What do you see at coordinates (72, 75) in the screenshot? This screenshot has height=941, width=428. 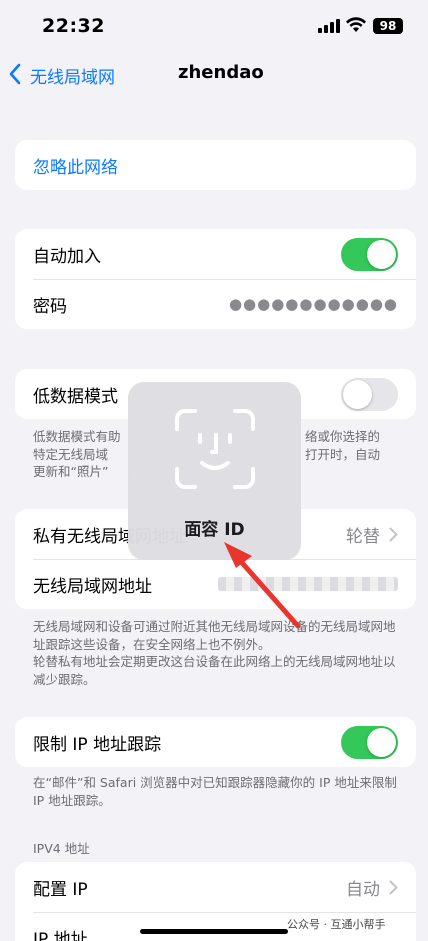 I see `back-button: 无线局域网` at bounding box center [72, 75].